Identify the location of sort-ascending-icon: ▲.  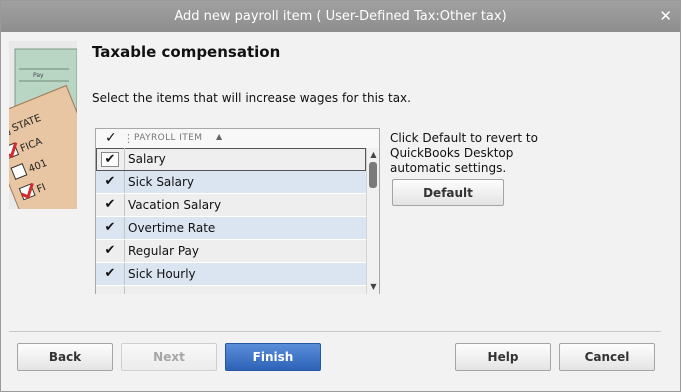
(219, 136).